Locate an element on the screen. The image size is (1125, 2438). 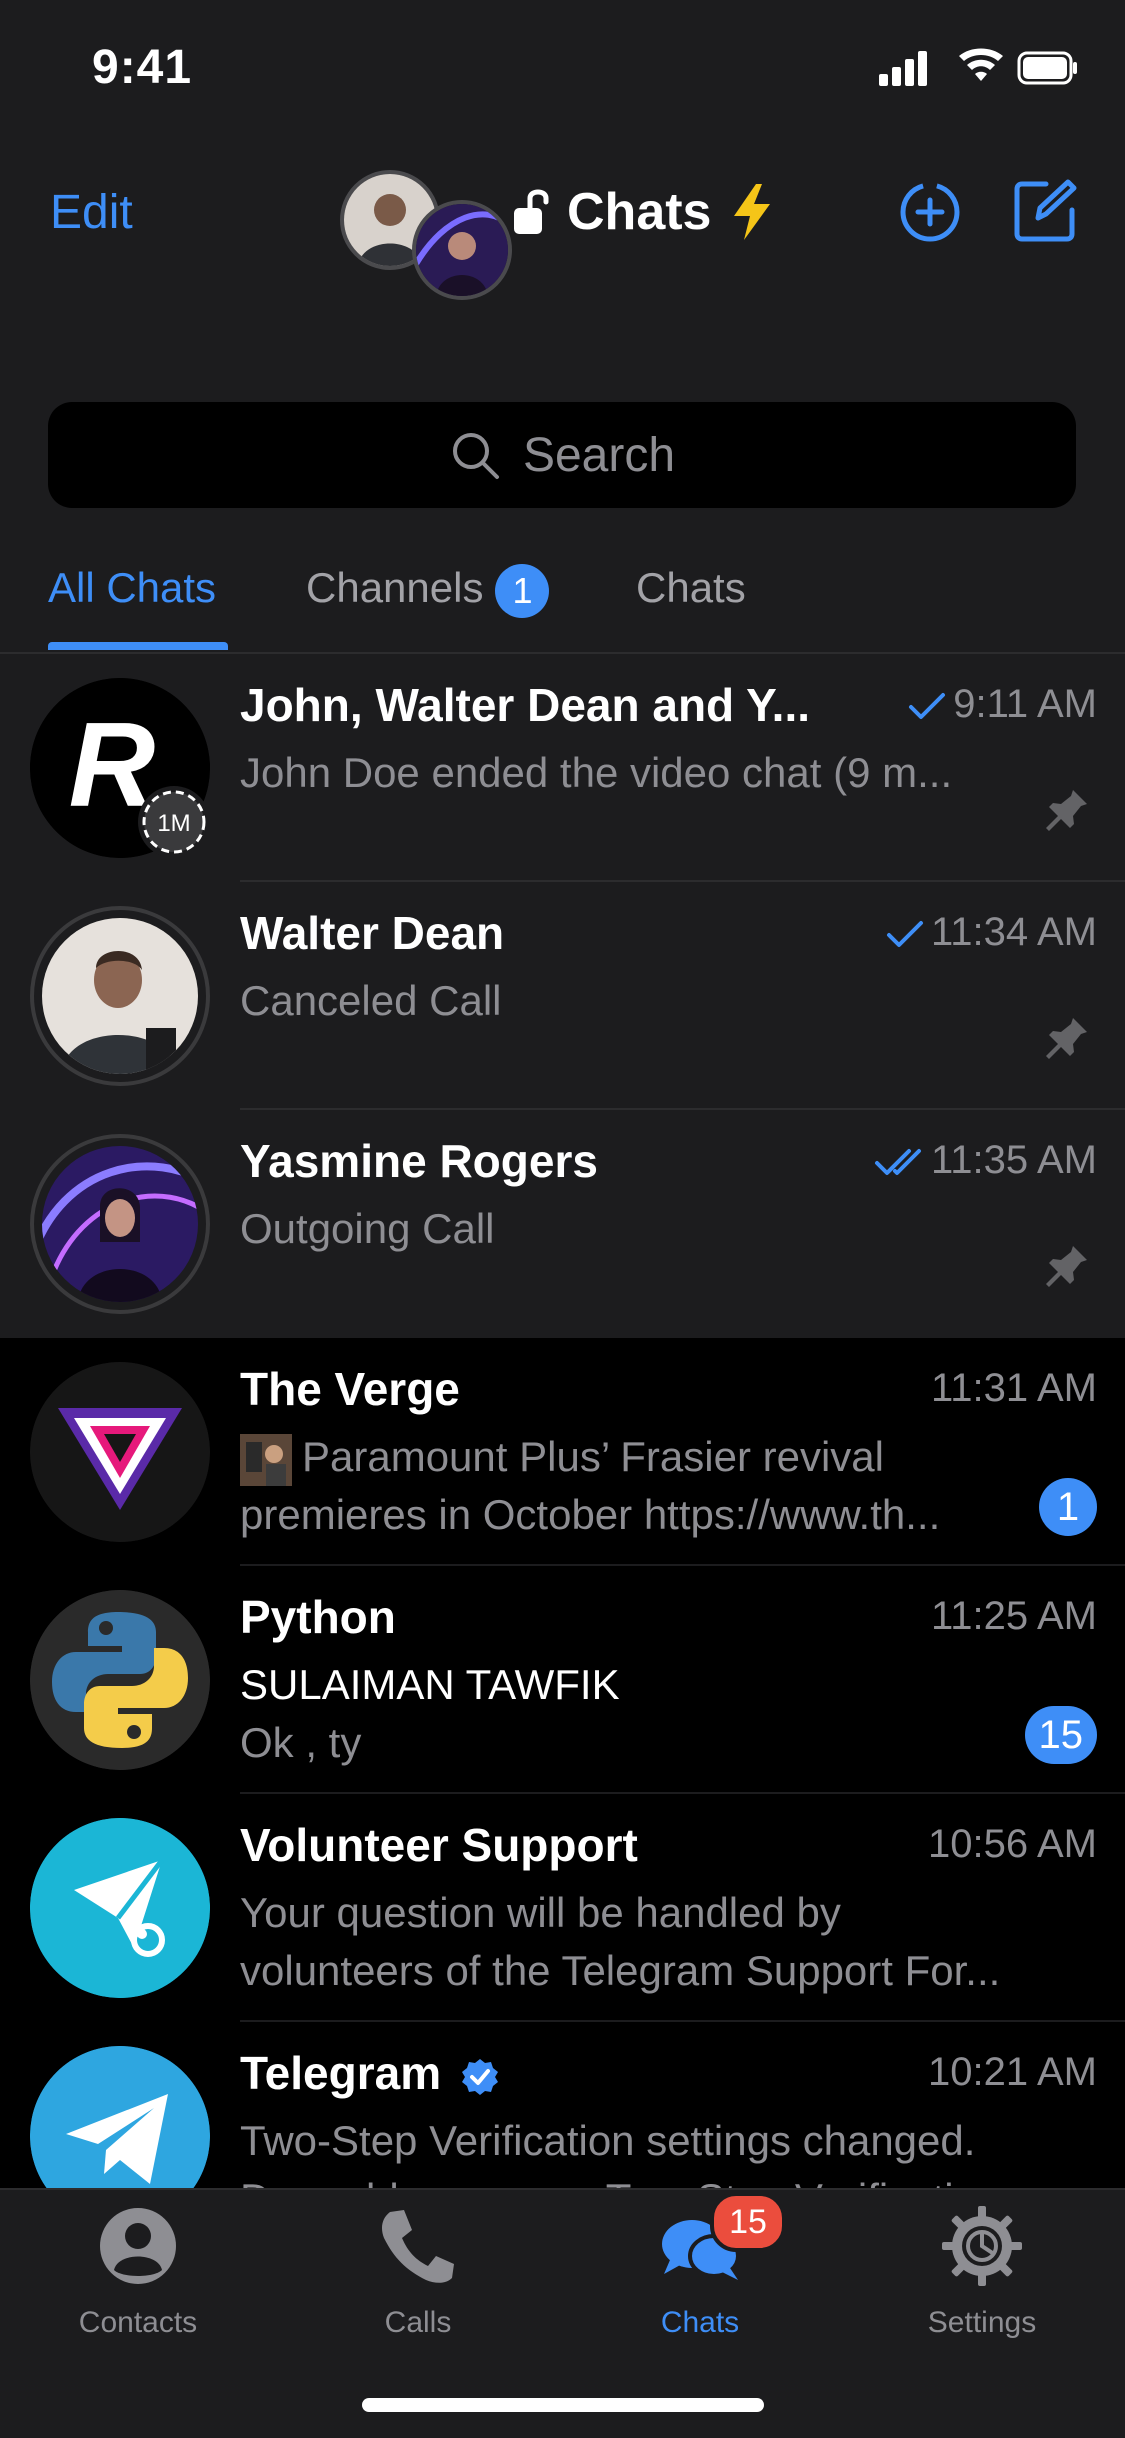
search-icon is located at coordinates (475, 456).